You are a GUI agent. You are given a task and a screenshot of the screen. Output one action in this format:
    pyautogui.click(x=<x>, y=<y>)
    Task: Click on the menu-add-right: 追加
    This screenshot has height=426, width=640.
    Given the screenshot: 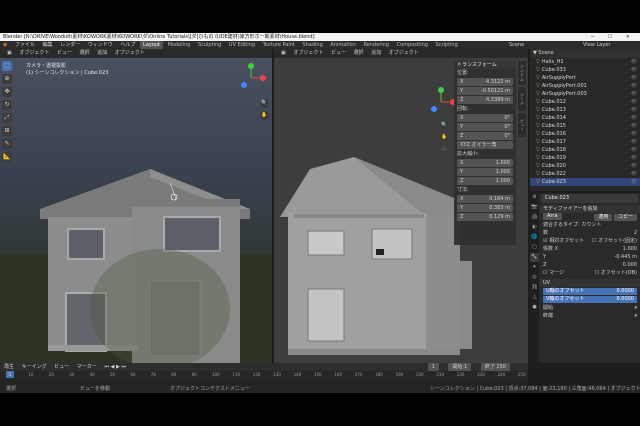 What is the action you would take?
    pyautogui.click(x=376, y=53)
    